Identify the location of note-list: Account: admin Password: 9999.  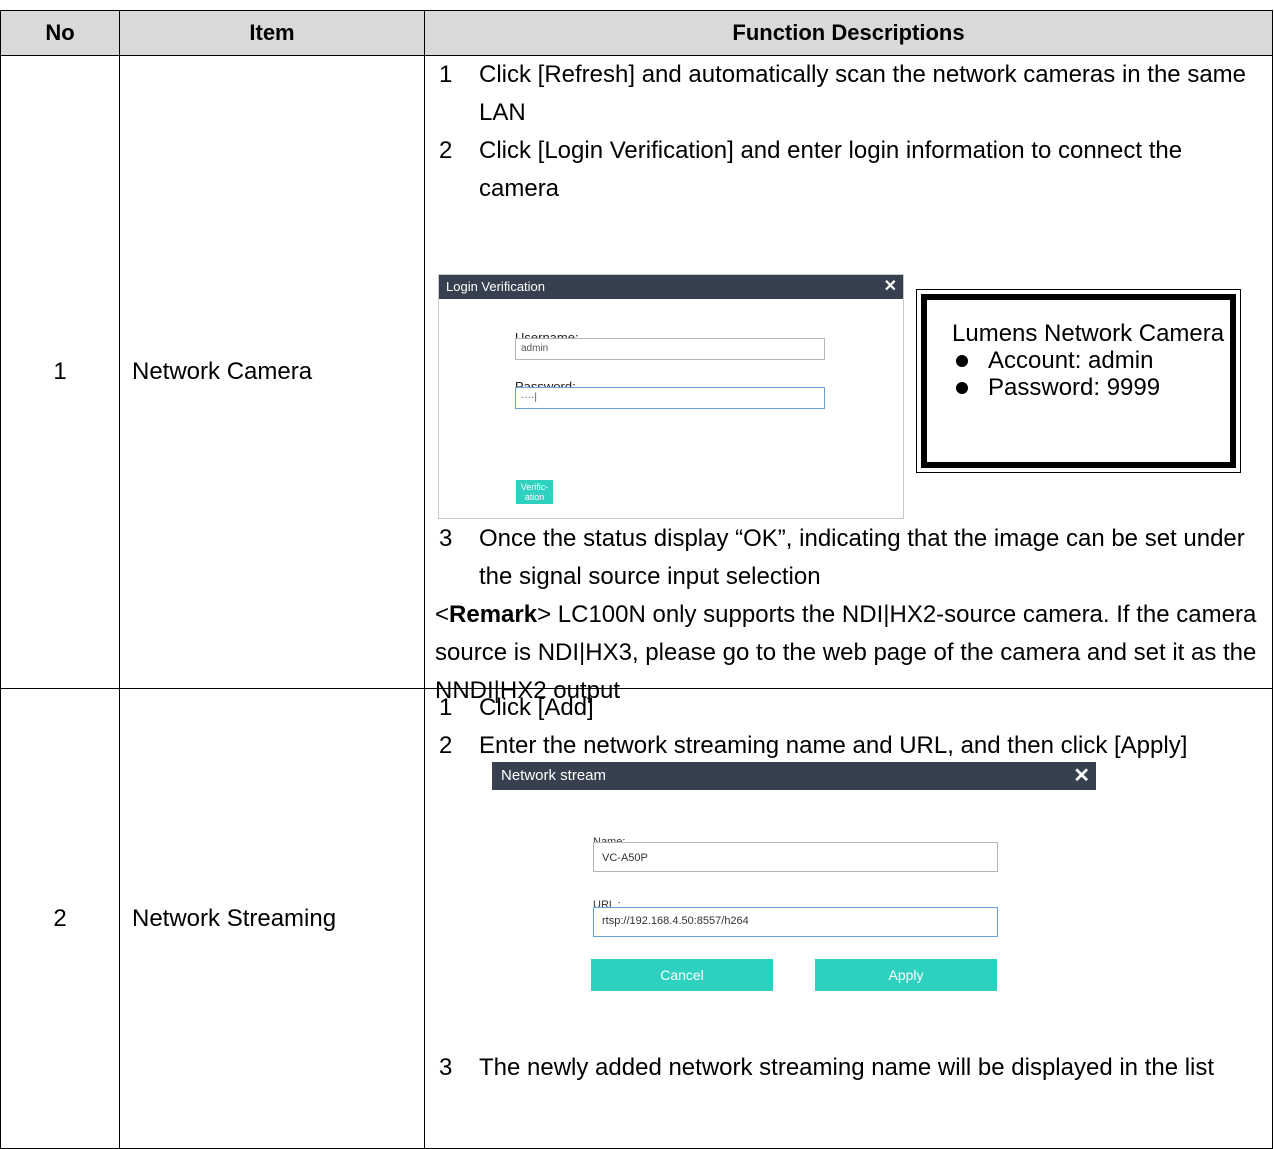
(1091, 374).